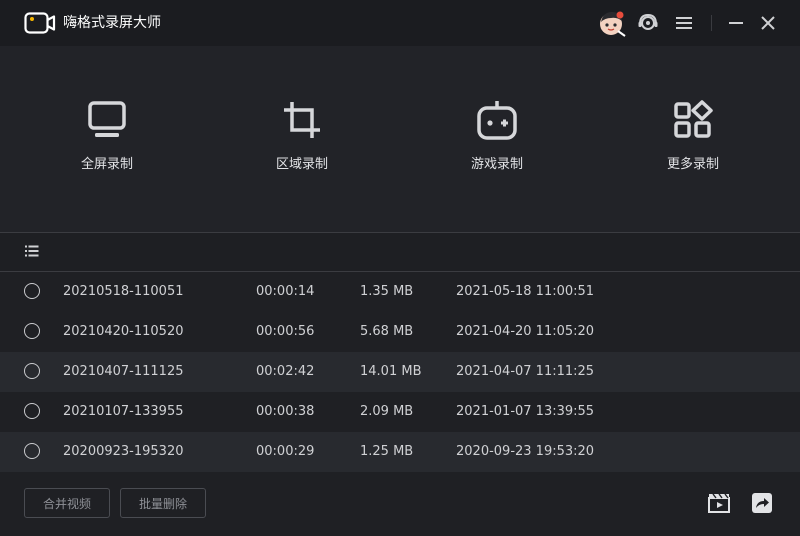 This screenshot has width=800, height=536. What do you see at coordinates (285, 331) in the screenshot?
I see `duration: 00:00:56` at bounding box center [285, 331].